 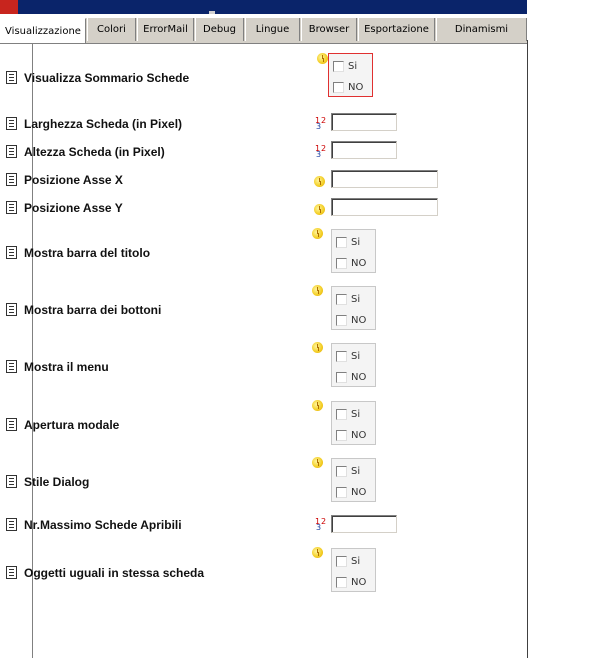 What do you see at coordinates (9, 7) in the screenshot?
I see `titlebar-accent` at bounding box center [9, 7].